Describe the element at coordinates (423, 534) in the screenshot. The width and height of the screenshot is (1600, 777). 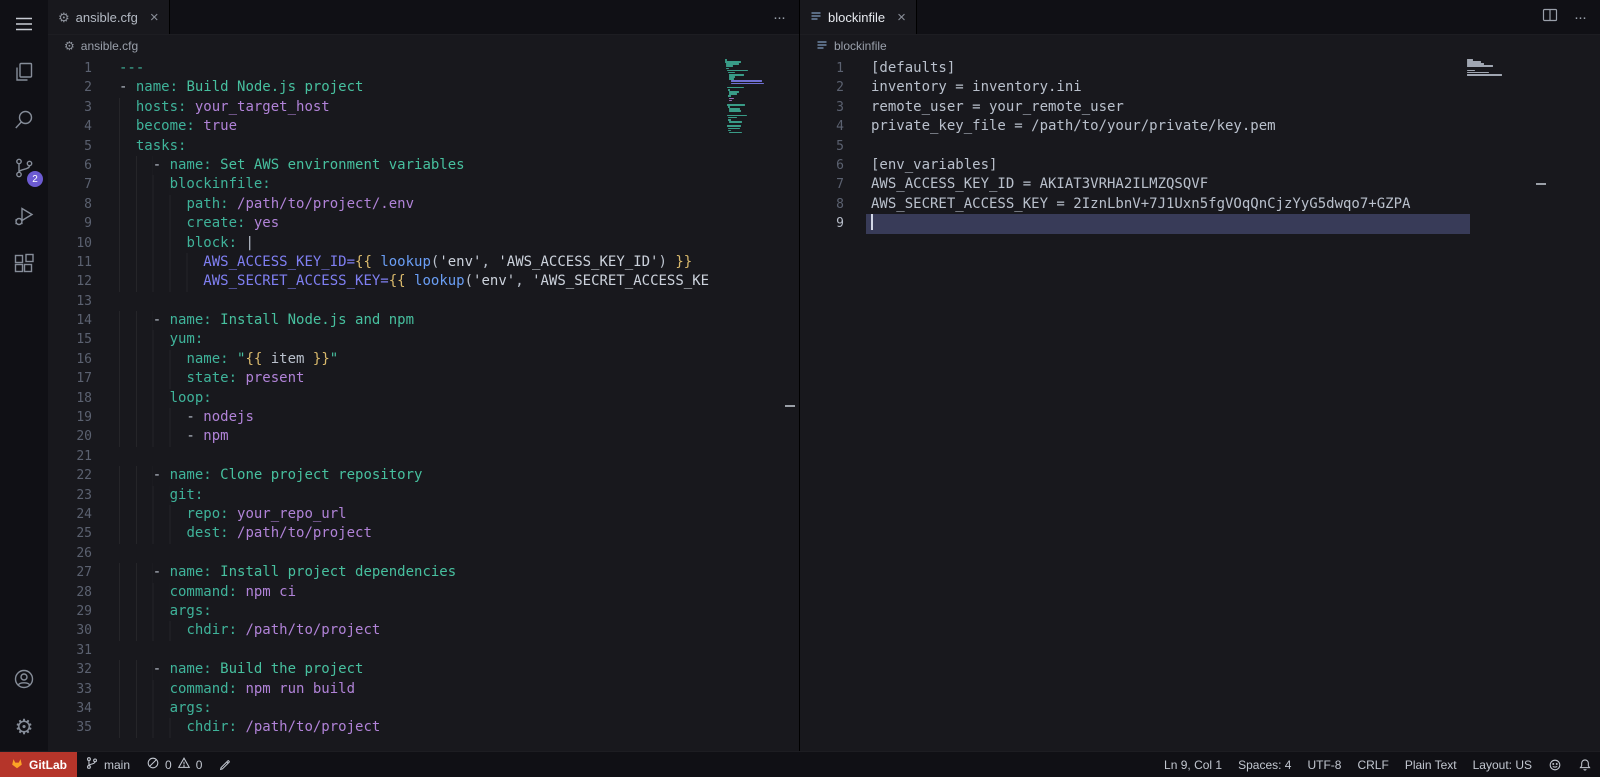
I see `code-line: 25 dest: /path/to/project` at that location.